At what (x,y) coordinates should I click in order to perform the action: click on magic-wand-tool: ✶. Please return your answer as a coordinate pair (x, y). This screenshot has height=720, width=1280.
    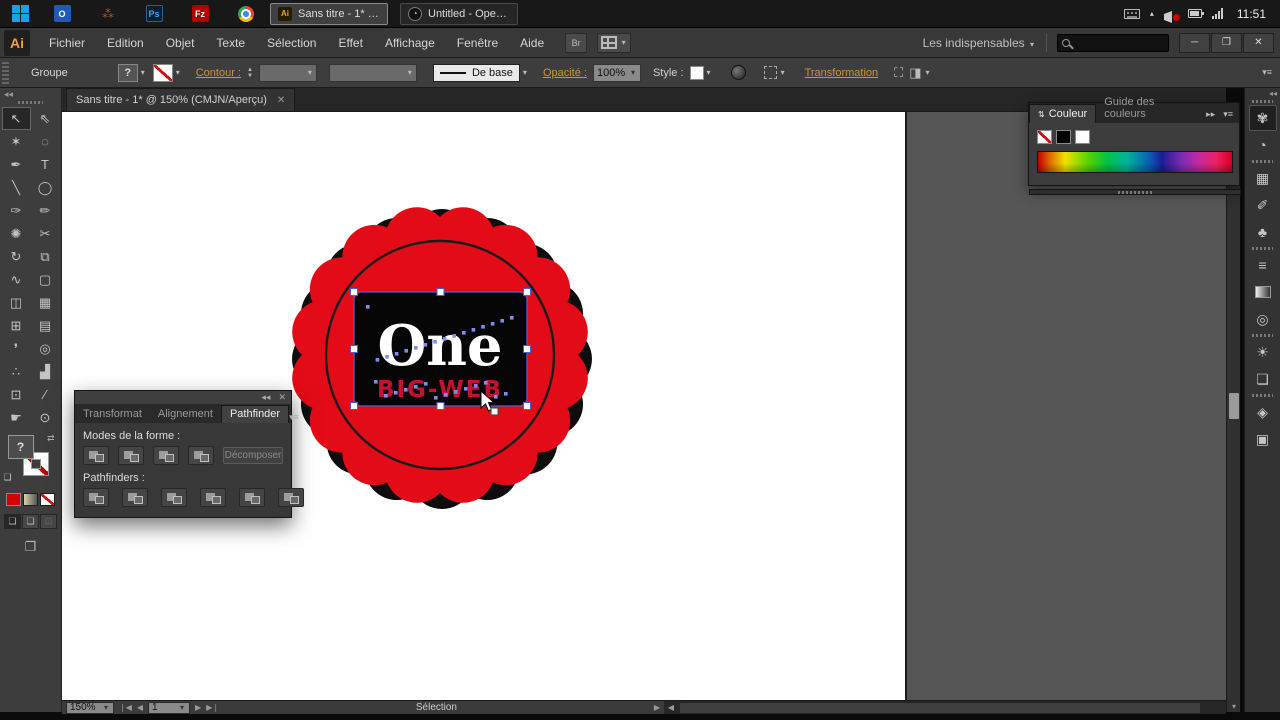
    Looking at the image, I should click on (16, 141).